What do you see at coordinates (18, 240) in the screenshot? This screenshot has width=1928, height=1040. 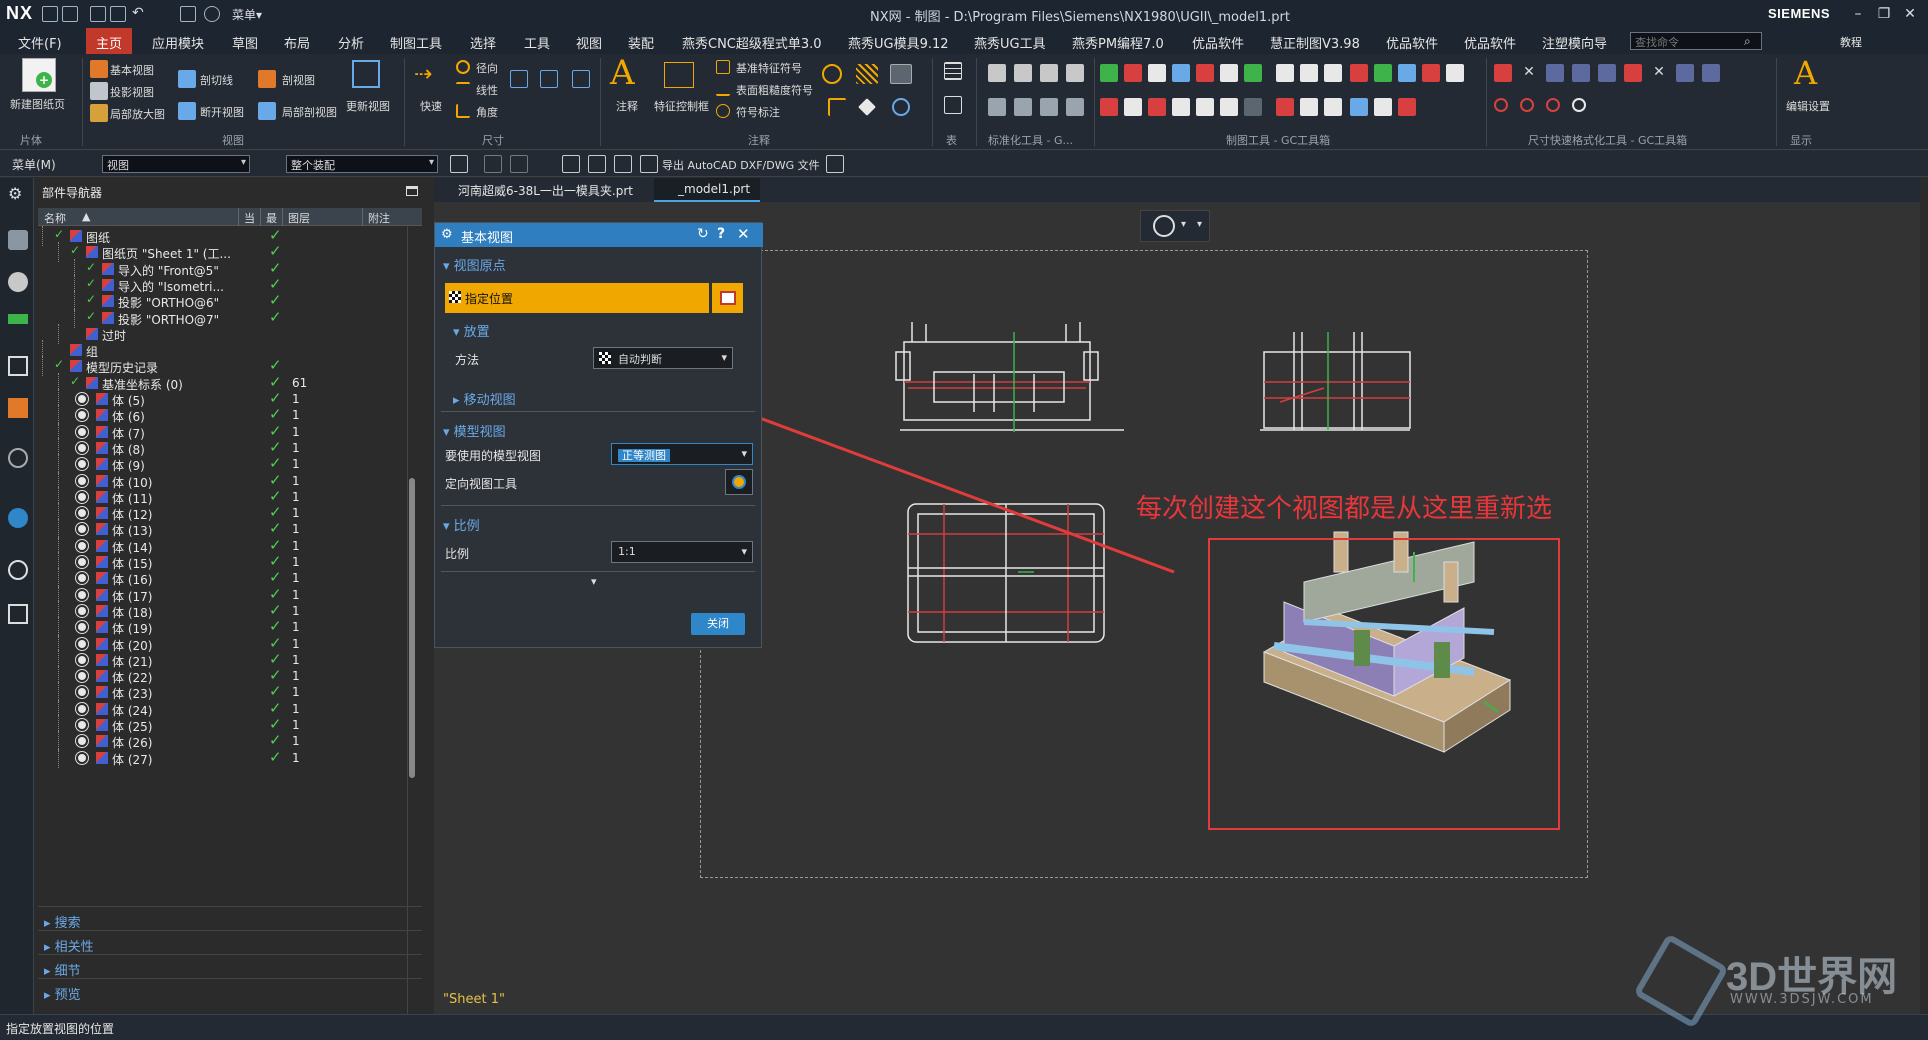 I see `assembly-navigator-icon` at bounding box center [18, 240].